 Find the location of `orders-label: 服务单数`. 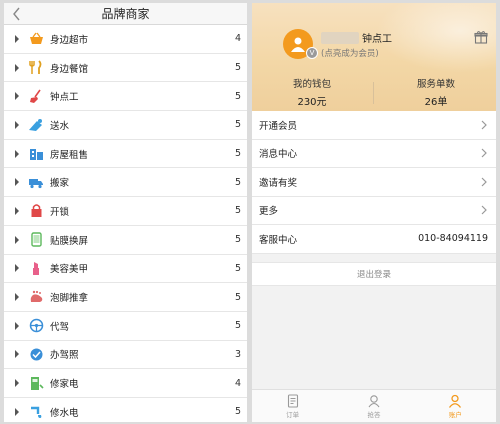

orders-label: 服务单数 is located at coordinates (435, 84).